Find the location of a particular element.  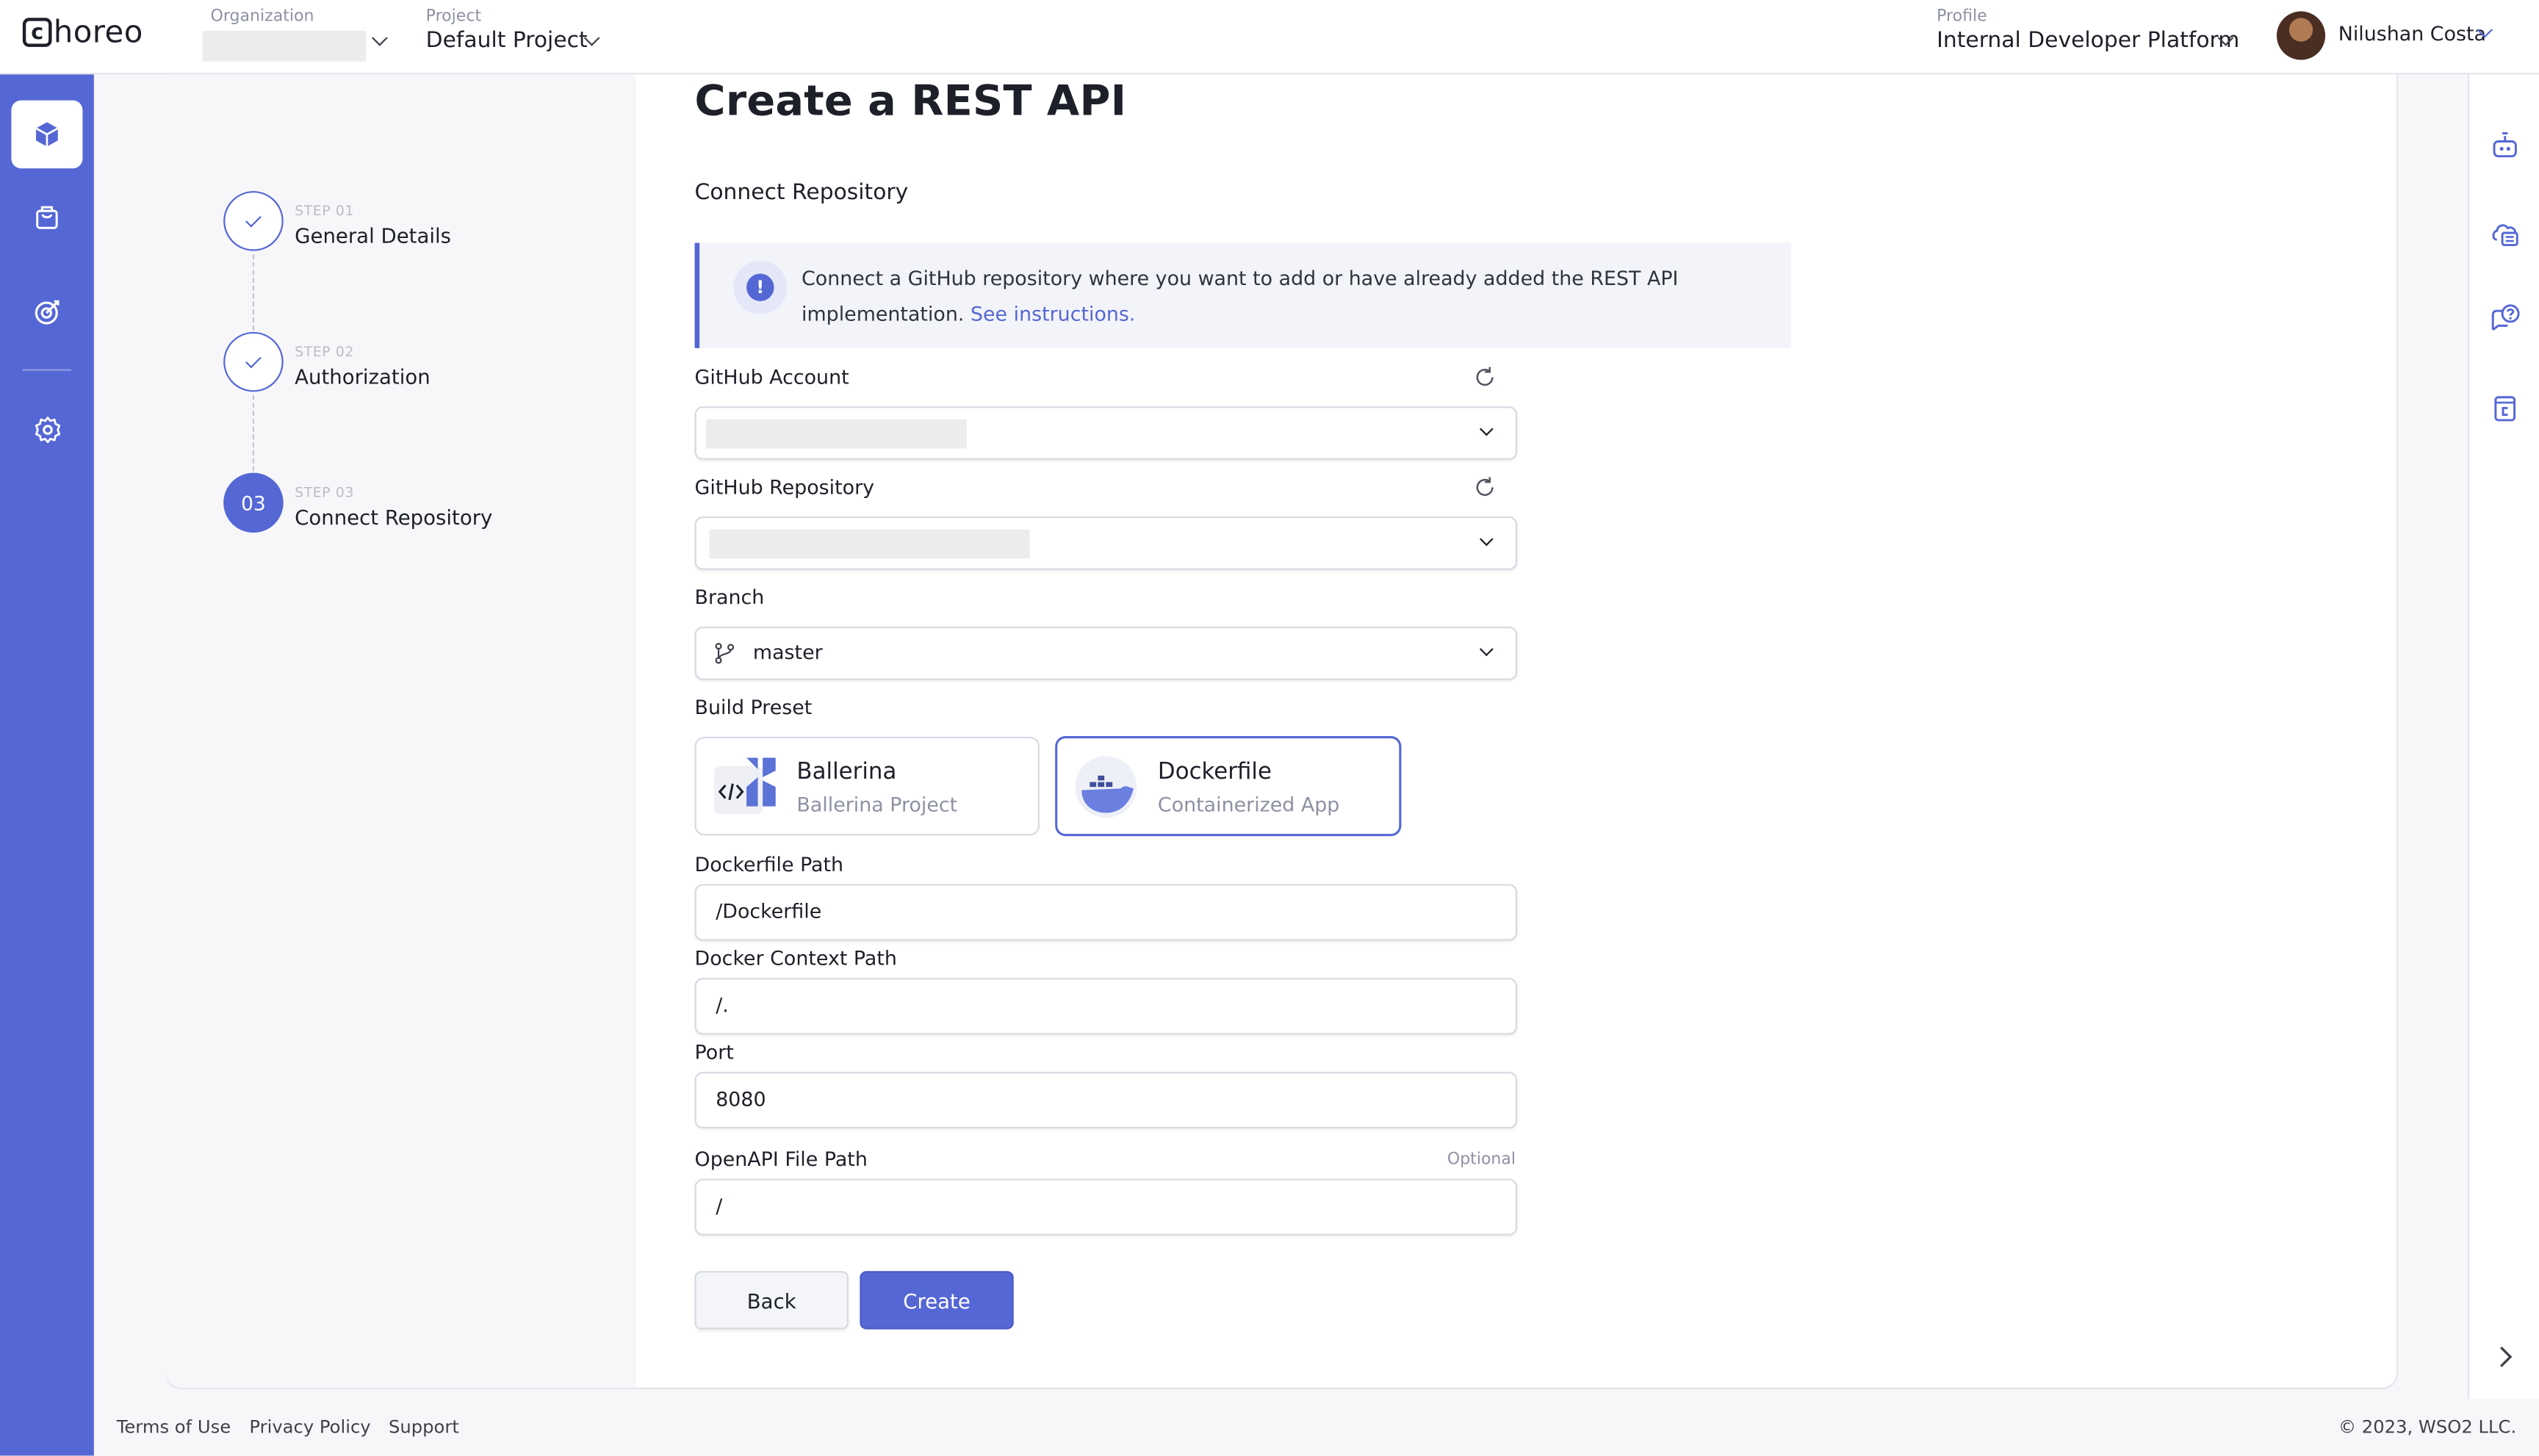

back-button: Back is located at coordinates (771, 1300).